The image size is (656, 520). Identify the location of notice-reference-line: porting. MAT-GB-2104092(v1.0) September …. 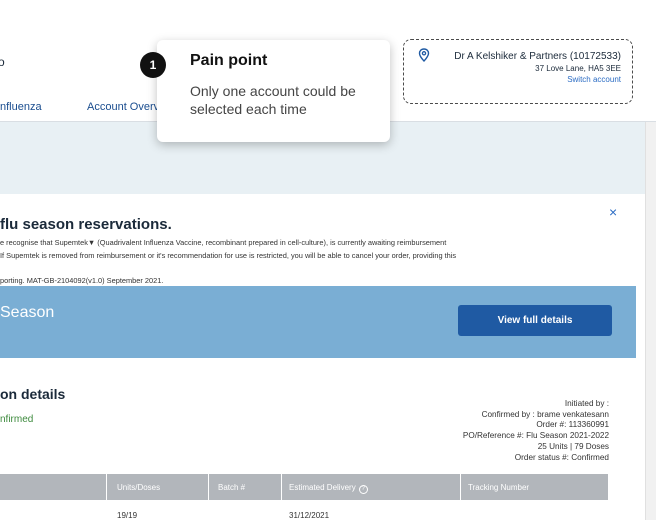
(82, 280).